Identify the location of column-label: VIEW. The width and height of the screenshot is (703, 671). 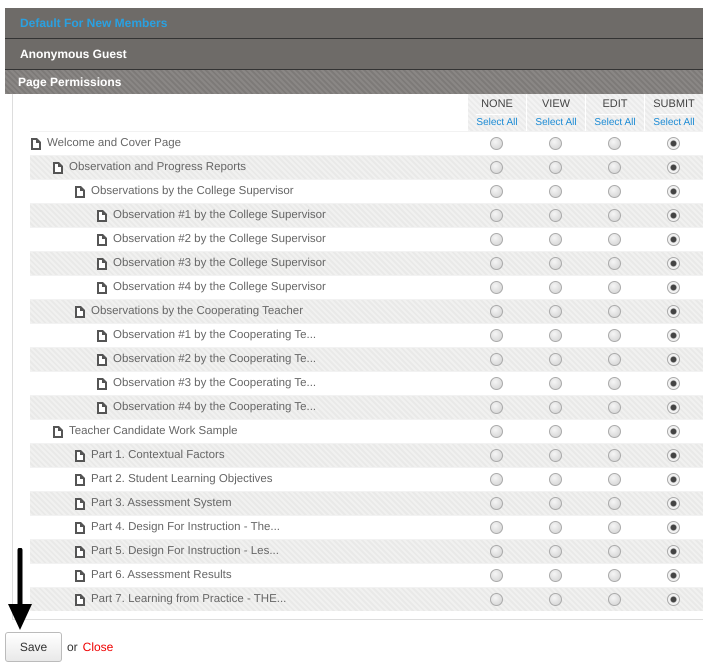
(556, 104).